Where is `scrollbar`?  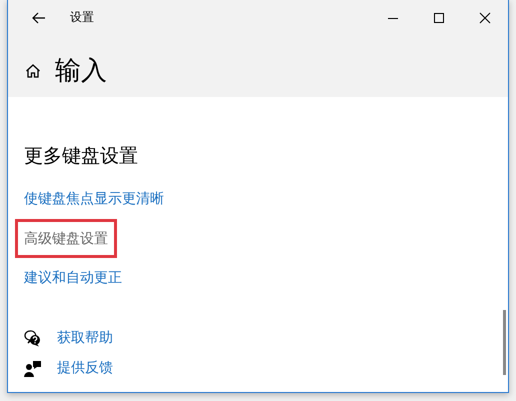
scrollbar is located at coordinates (504, 342).